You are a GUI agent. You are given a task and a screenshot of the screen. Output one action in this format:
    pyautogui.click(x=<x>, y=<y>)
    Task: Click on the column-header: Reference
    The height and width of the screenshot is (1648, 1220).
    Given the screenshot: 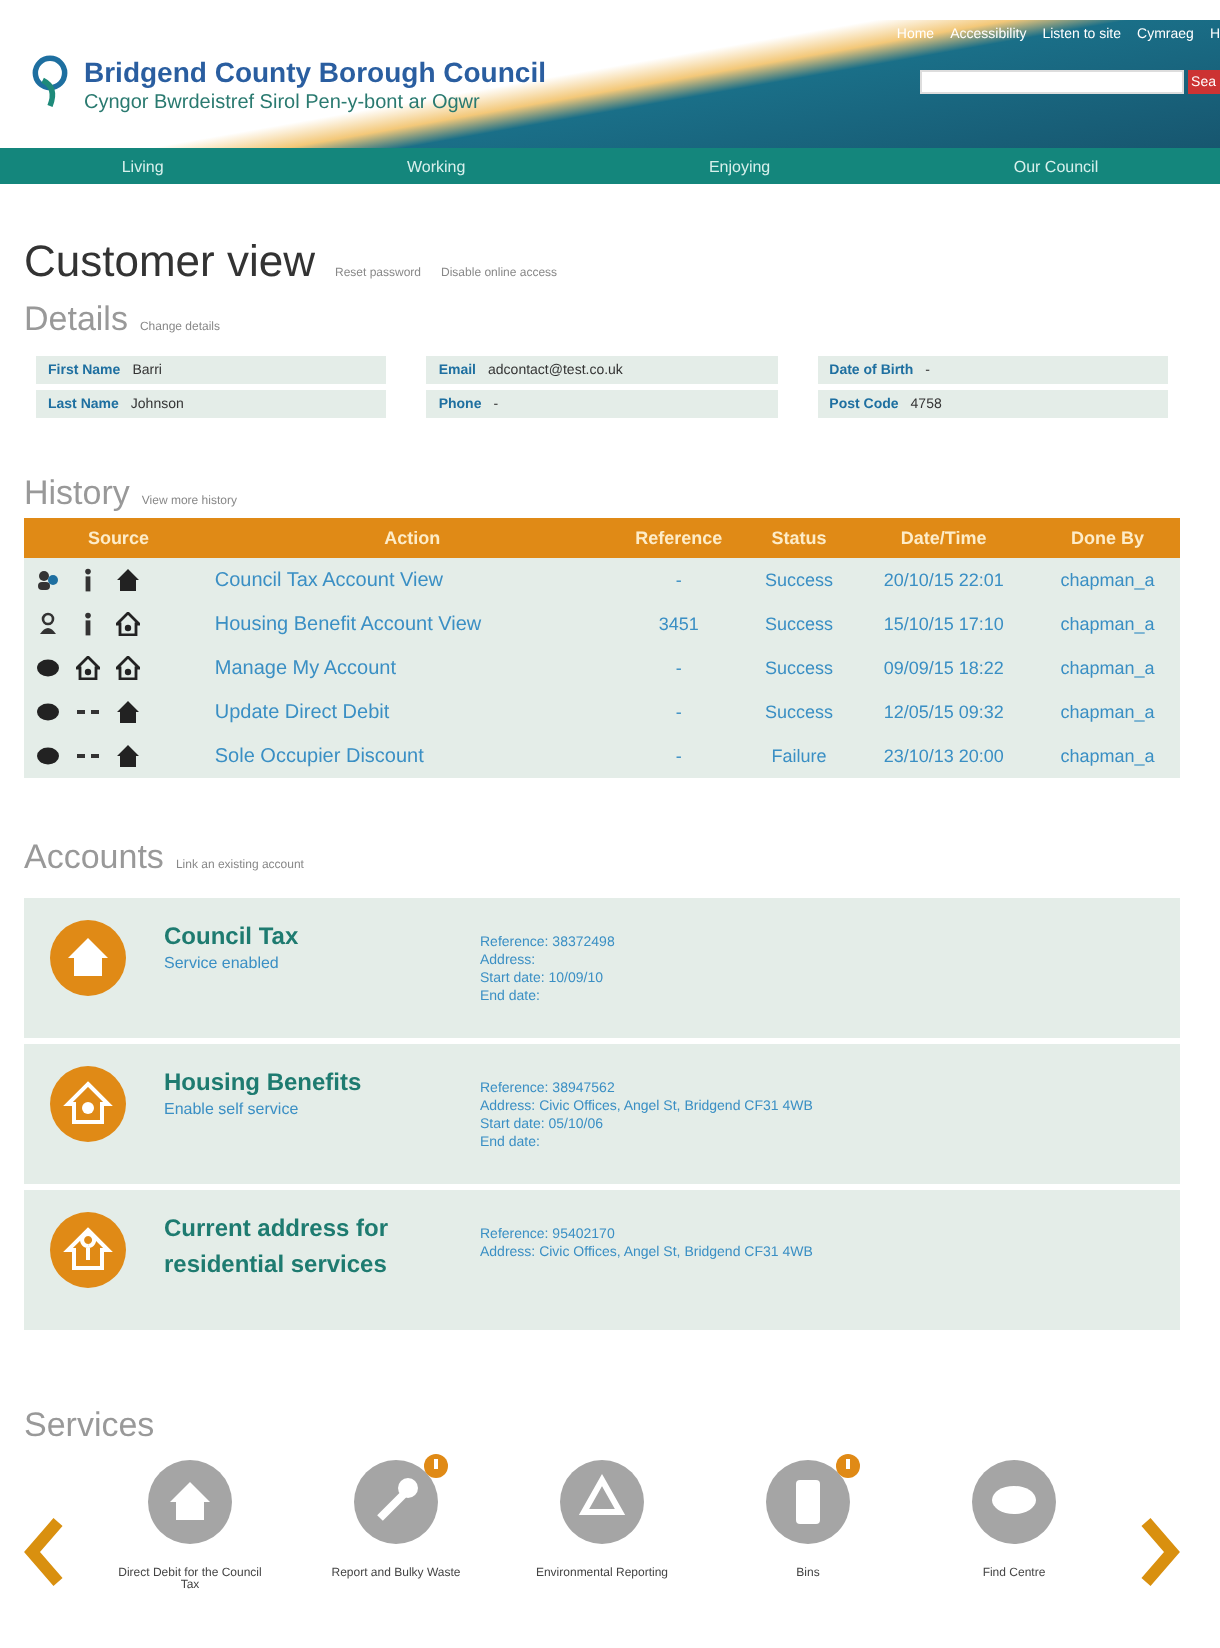 What is the action you would take?
    pyautogui.click(x=678, y=538)
    